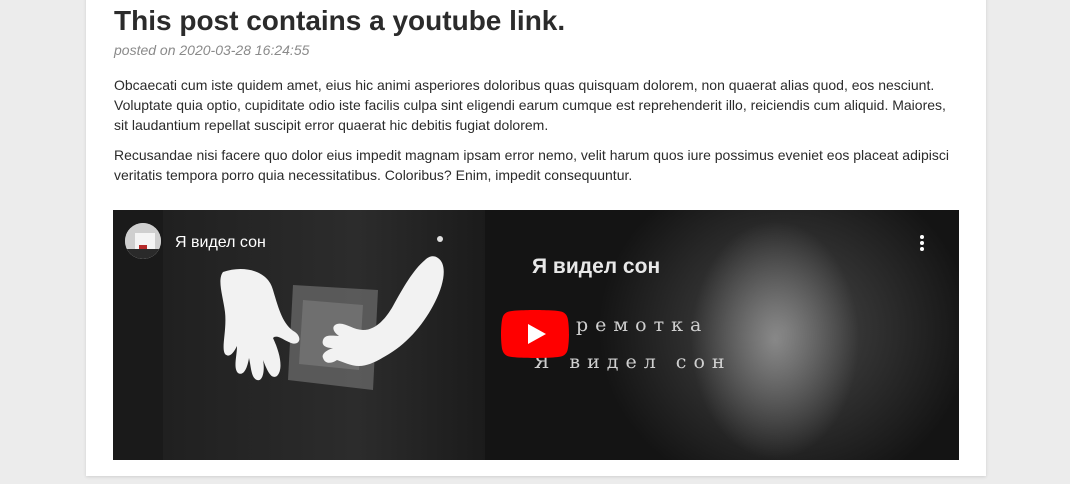  What do you see at coordinates (340, 20) in the screenshot?
I see `post-title: This post contains a youtube link.` at bounding box center [340, 20].